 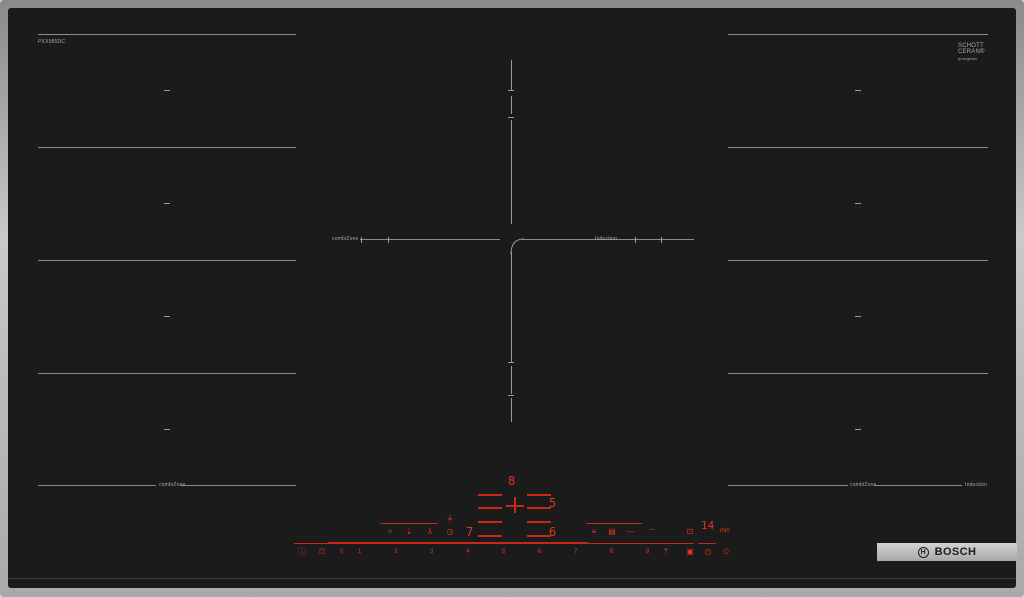 What do you see at coordinates (661, 240) in the screenshot?
I see `center-right-tick-b` at bounding box center [661, 240].